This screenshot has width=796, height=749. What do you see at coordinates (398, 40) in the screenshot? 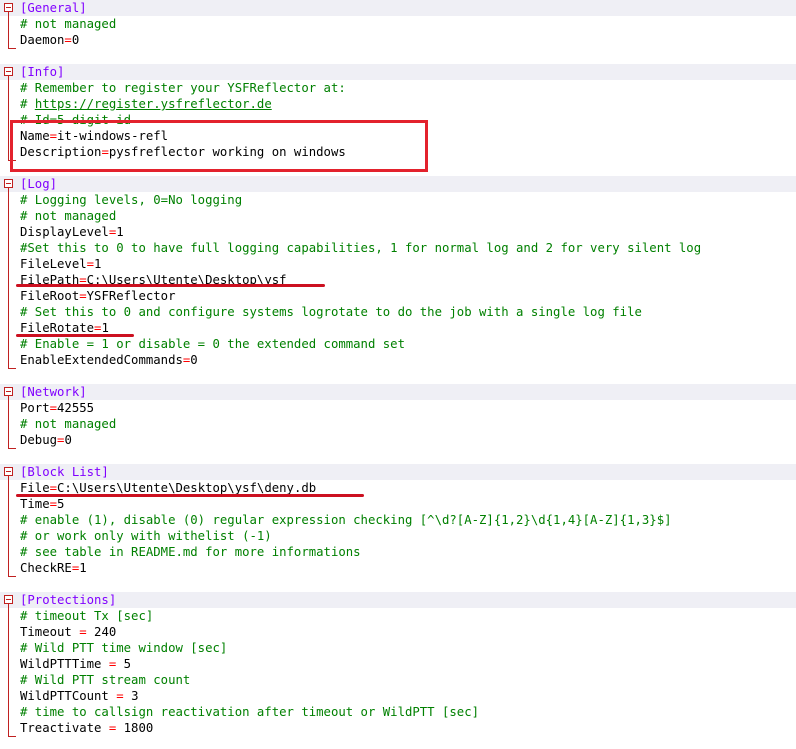
I see `setting-line: Daemon=0` at bounding box center [398, 40].